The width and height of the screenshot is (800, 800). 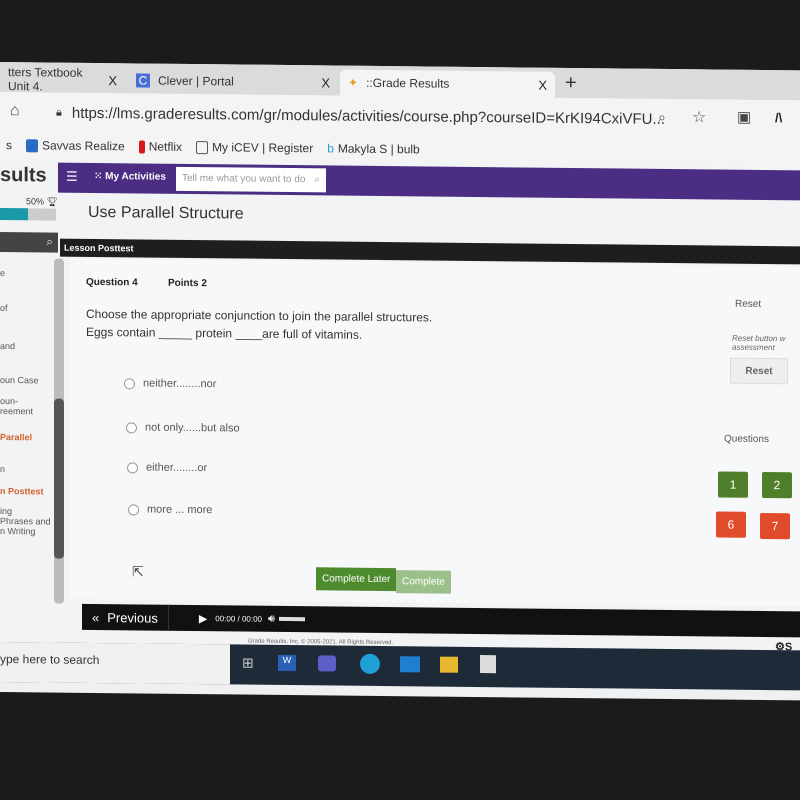 I want to click on option-neither-nor: neither........nor, so click(x=170, y=383).